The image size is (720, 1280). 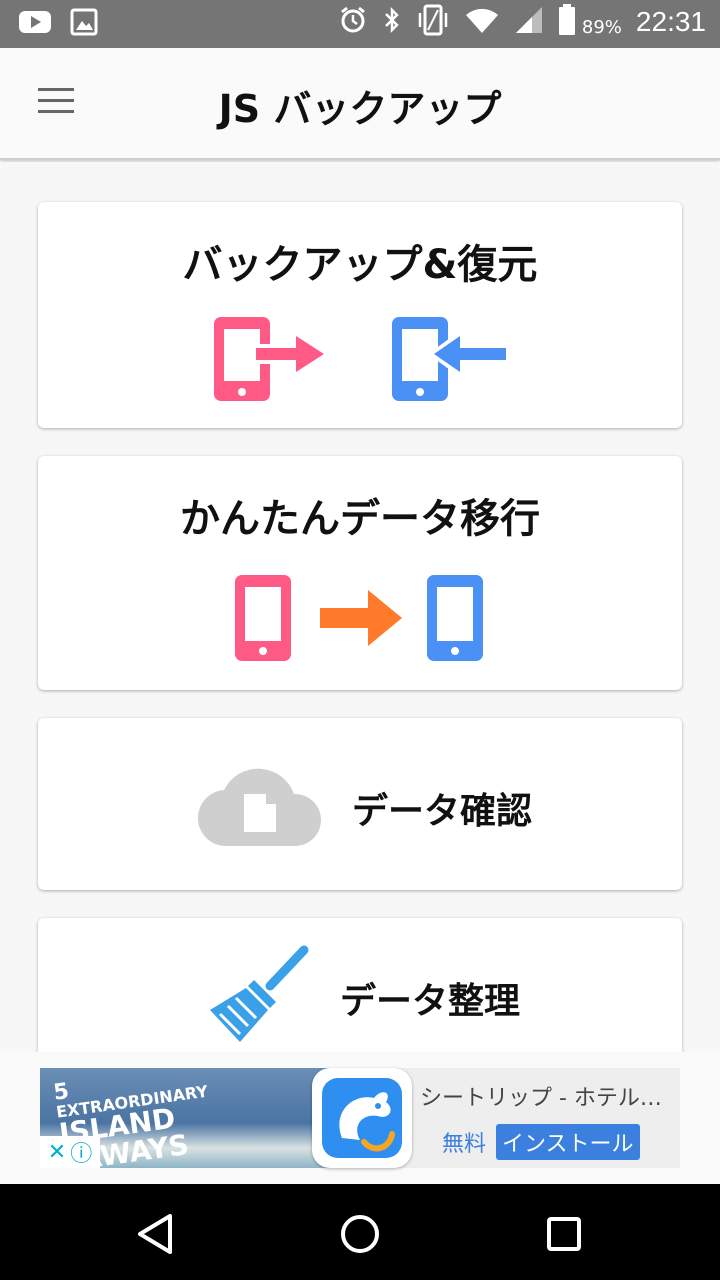 What do you see at coordinates (529, 22) in the screenshot?
I see `signal-icon` at bounding box center [529, 22].